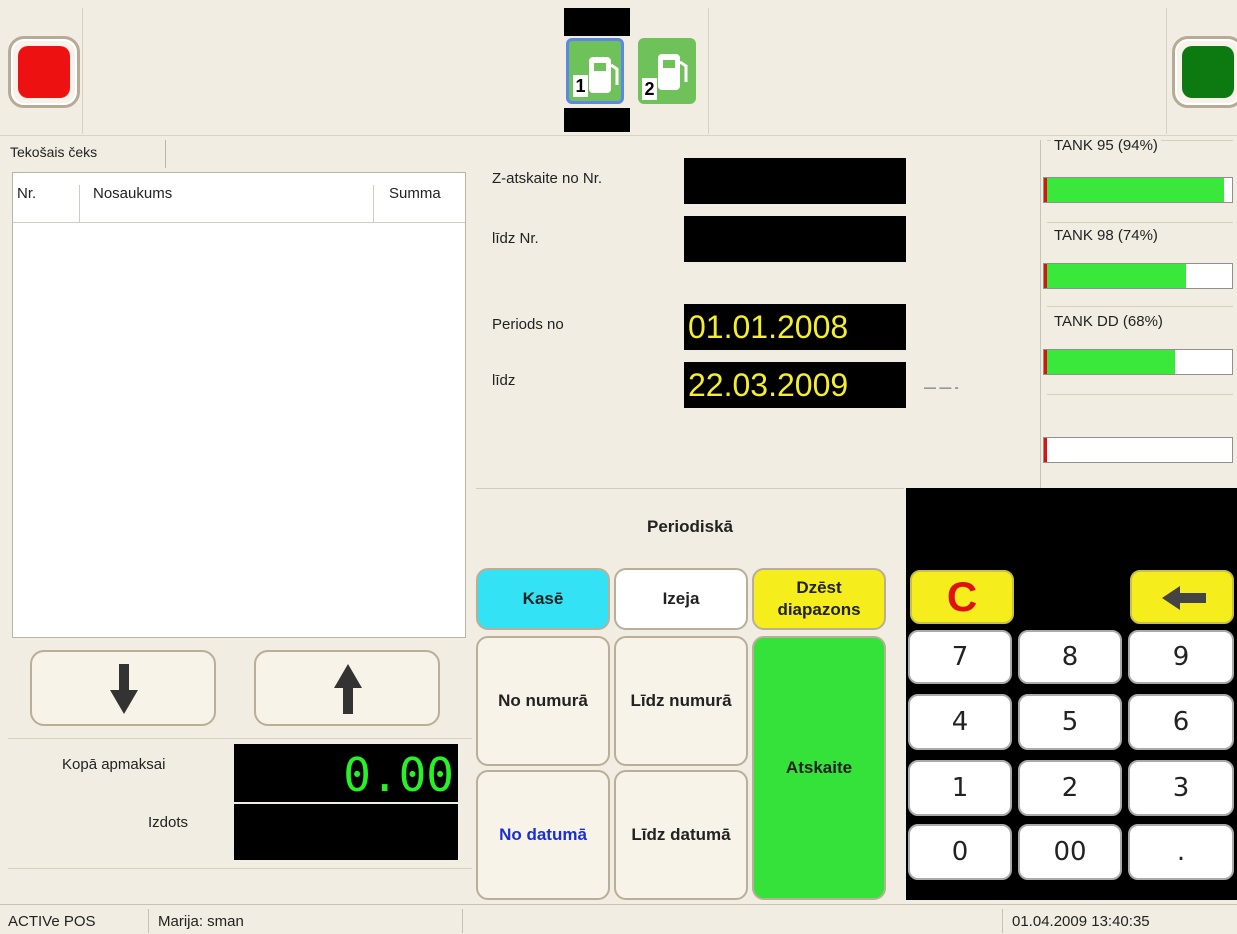 The image size is (1237, 934). Describe the element at coordinates (768, 385) in the screenshot. I see `period-to-value: 22.03.2009` at that location.